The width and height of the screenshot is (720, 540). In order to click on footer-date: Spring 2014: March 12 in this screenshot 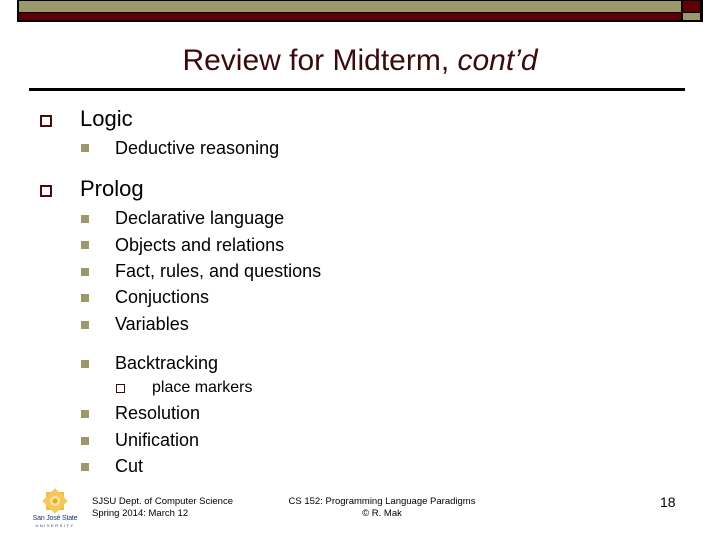, I will do `click(140, 513)`.